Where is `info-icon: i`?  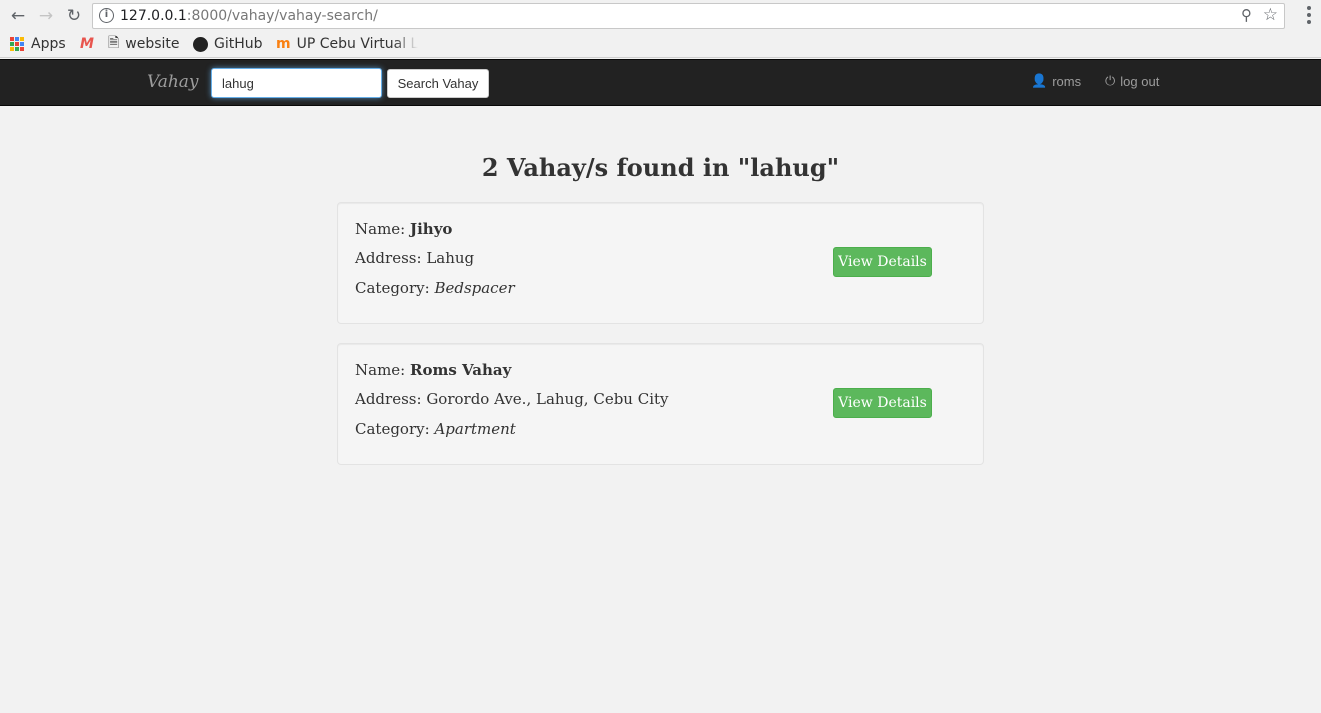
info-icon: i is located at coordinates (106, 15).